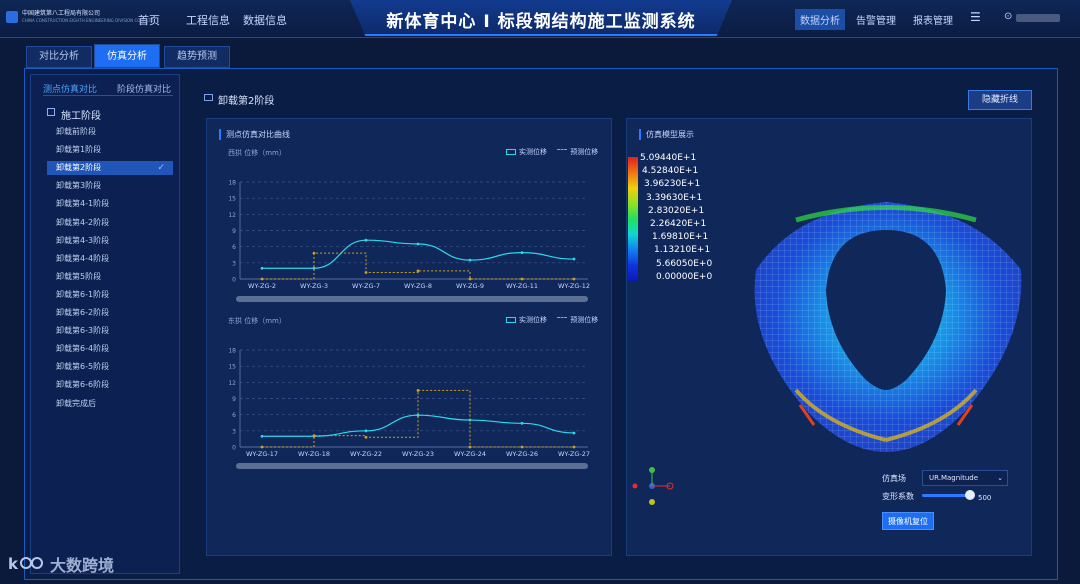 Image resolution: width=1080 pixels, height=584 pixels. Describe the element at coordinates (127, 56) in the screenshot. I see `tab-simulation-analysis: 仿真分析` at that location.